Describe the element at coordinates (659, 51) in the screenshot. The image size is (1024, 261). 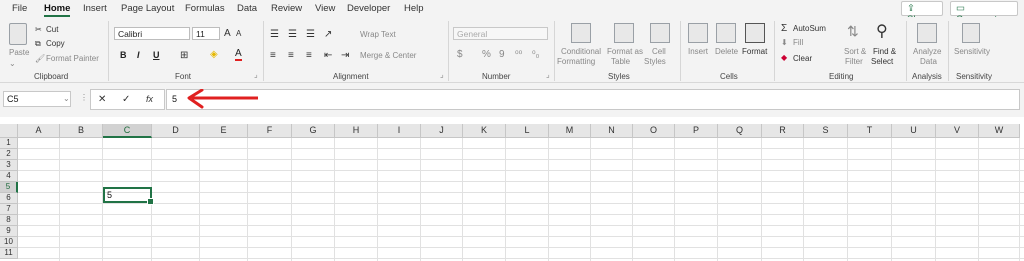
I see `cell-styles-label: Cell` at that location.